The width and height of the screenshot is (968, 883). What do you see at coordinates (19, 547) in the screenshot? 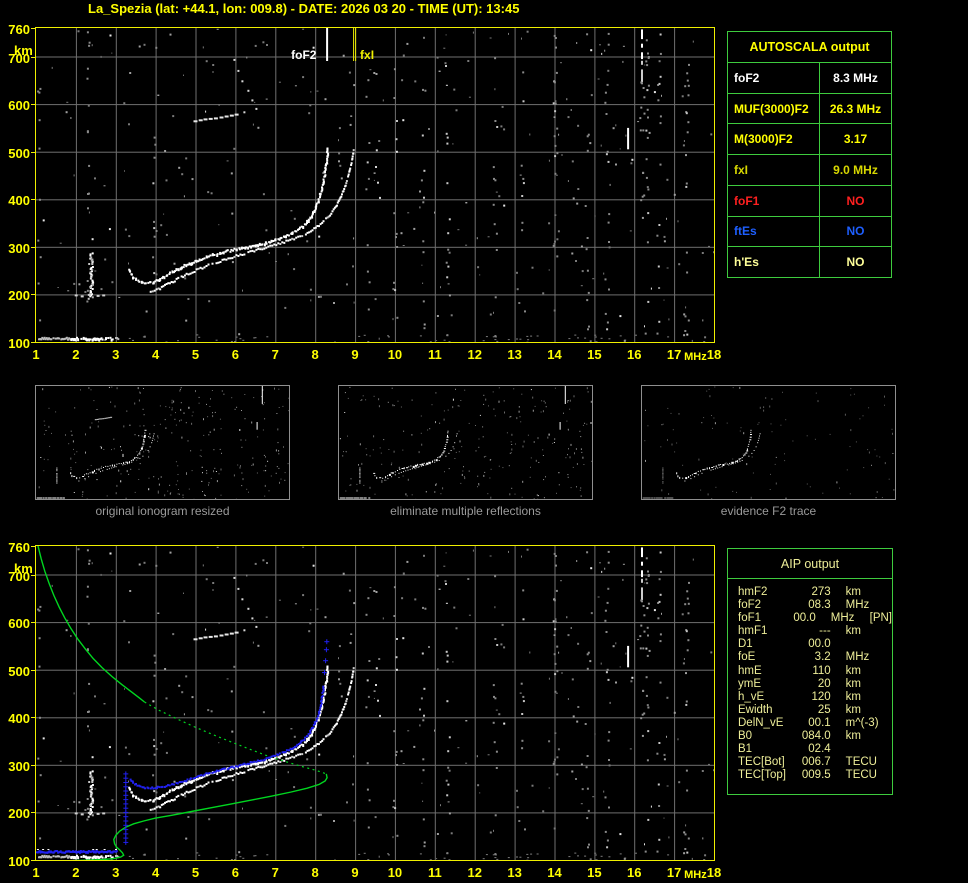
I see `y-axis-label-760: 760` at bounding box center [19, 547].